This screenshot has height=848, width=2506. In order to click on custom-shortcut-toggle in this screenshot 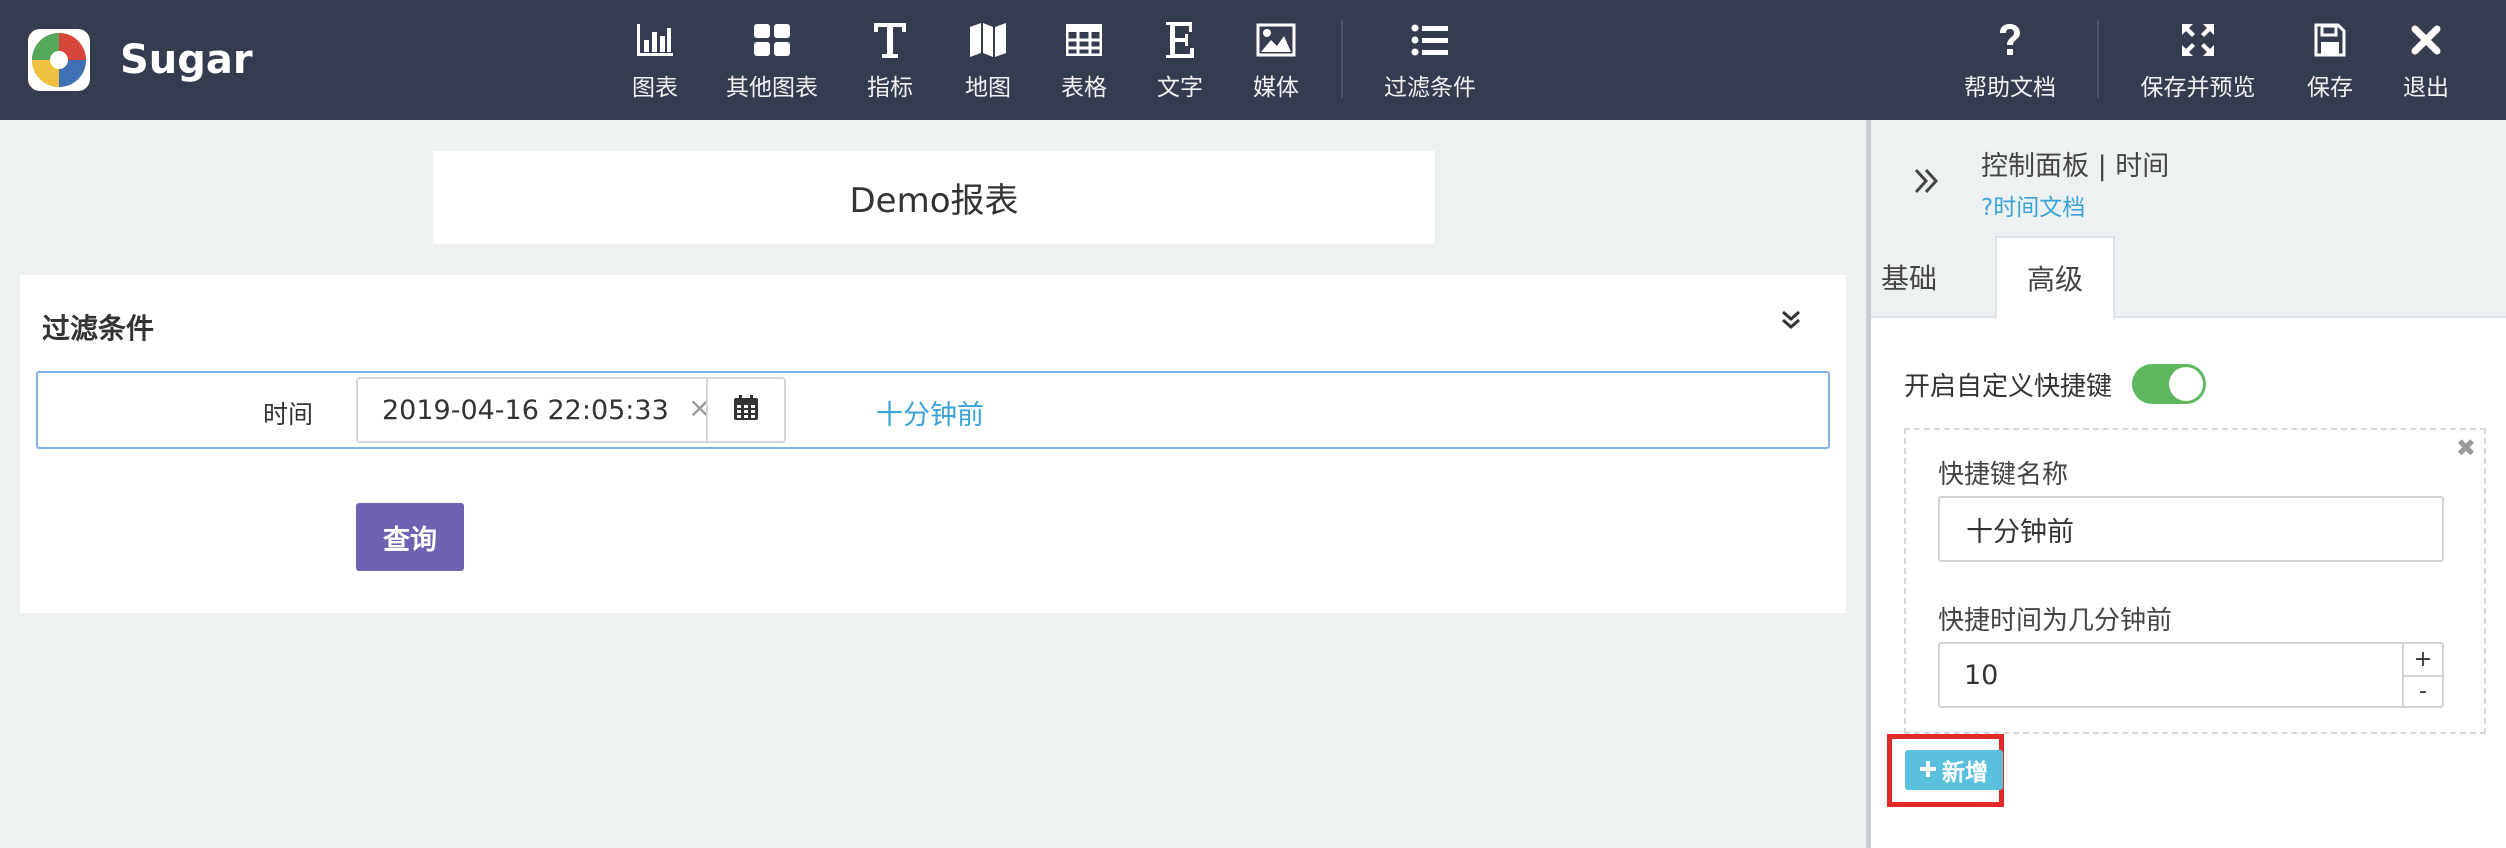, I will do `click(2169, 384)`.